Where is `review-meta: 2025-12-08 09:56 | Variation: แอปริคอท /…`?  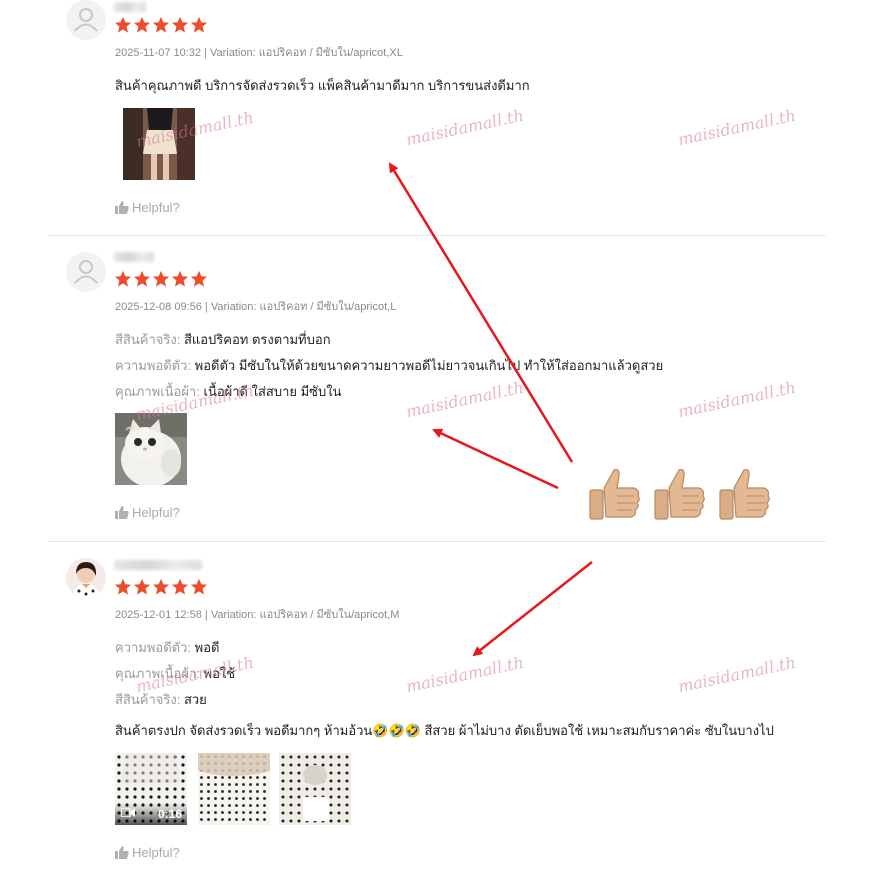 review-meta: 2025-12-08 09:56 | Variation: แอปริคอท /… is located at coordinates (256, 307).